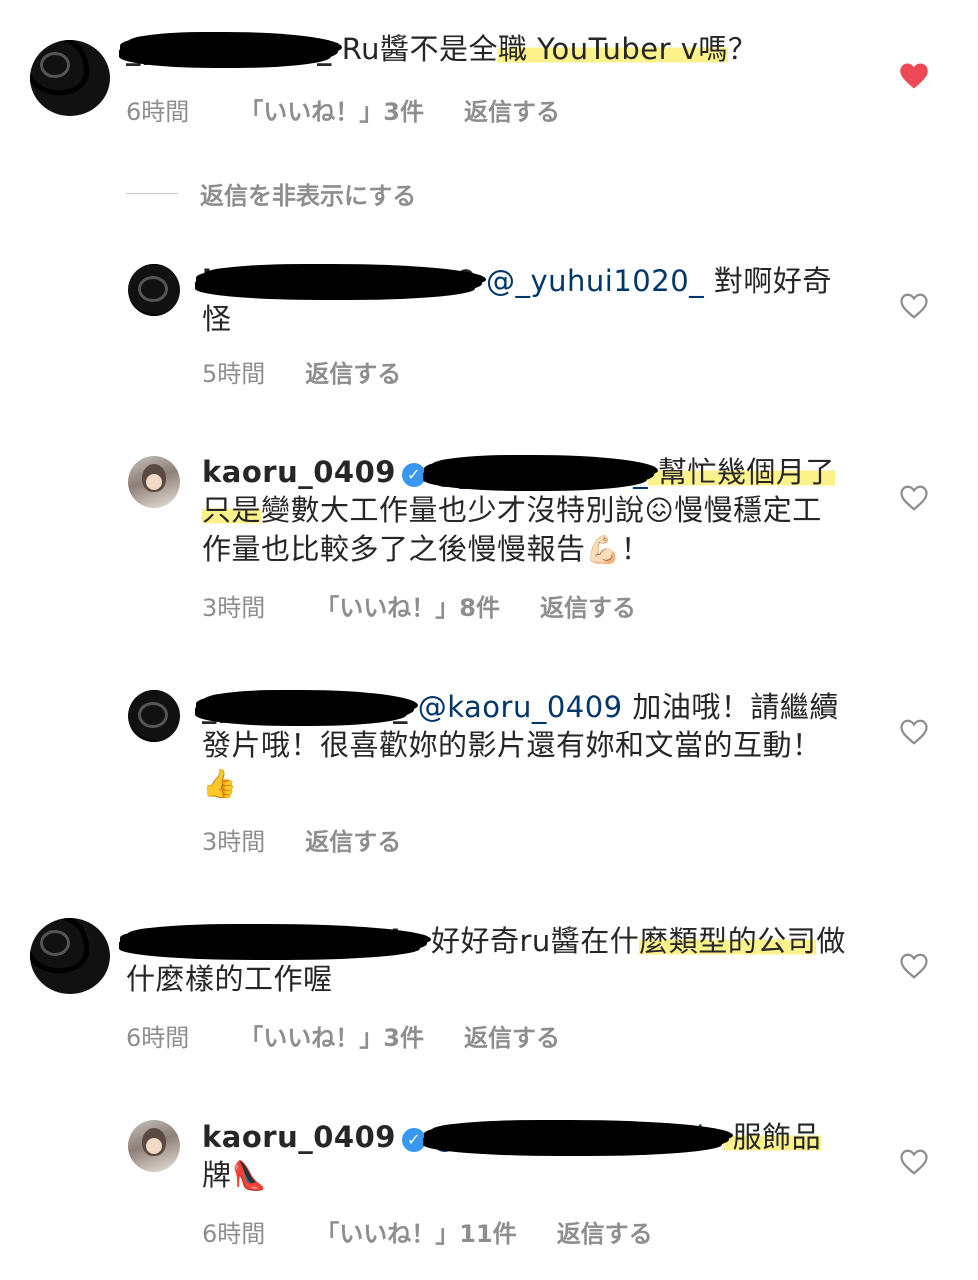 Image resolution: width=978 pixels, height=1280 pixels. I want to click on emoji: 💪🏻, so click(603, 549).